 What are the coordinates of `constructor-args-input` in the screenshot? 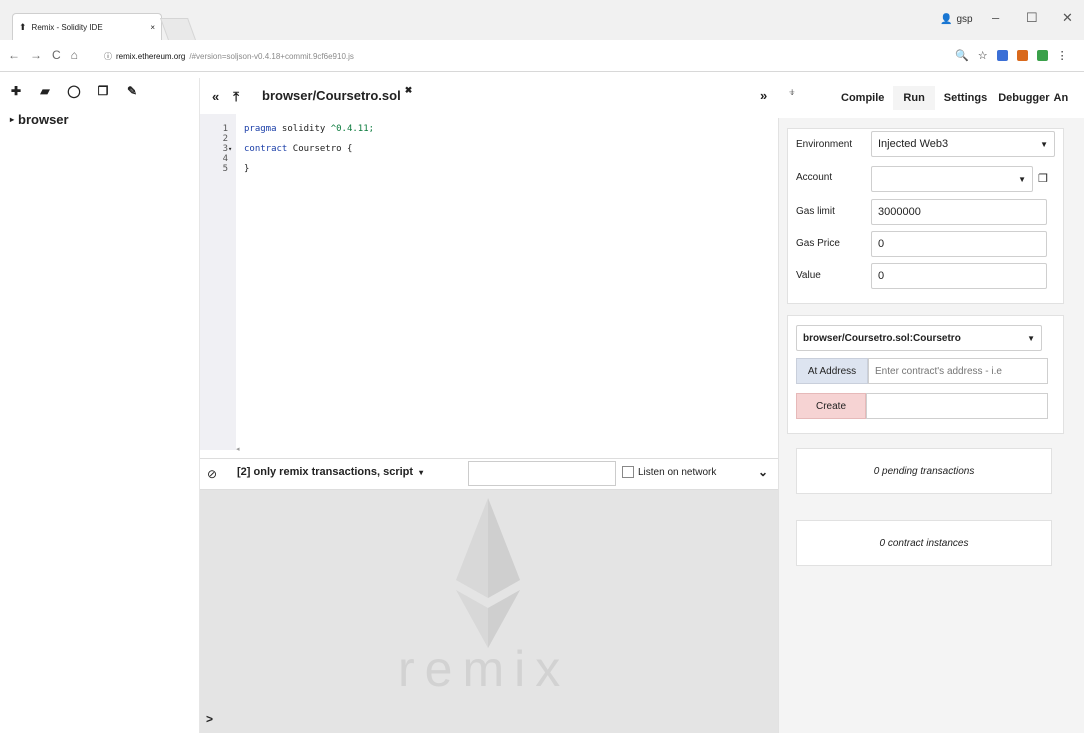 It's located at (957, 406).